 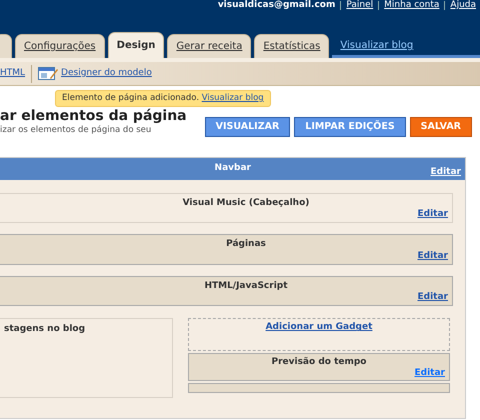 I want to click on tab: Gerar receita, so click(x=209, y=46).